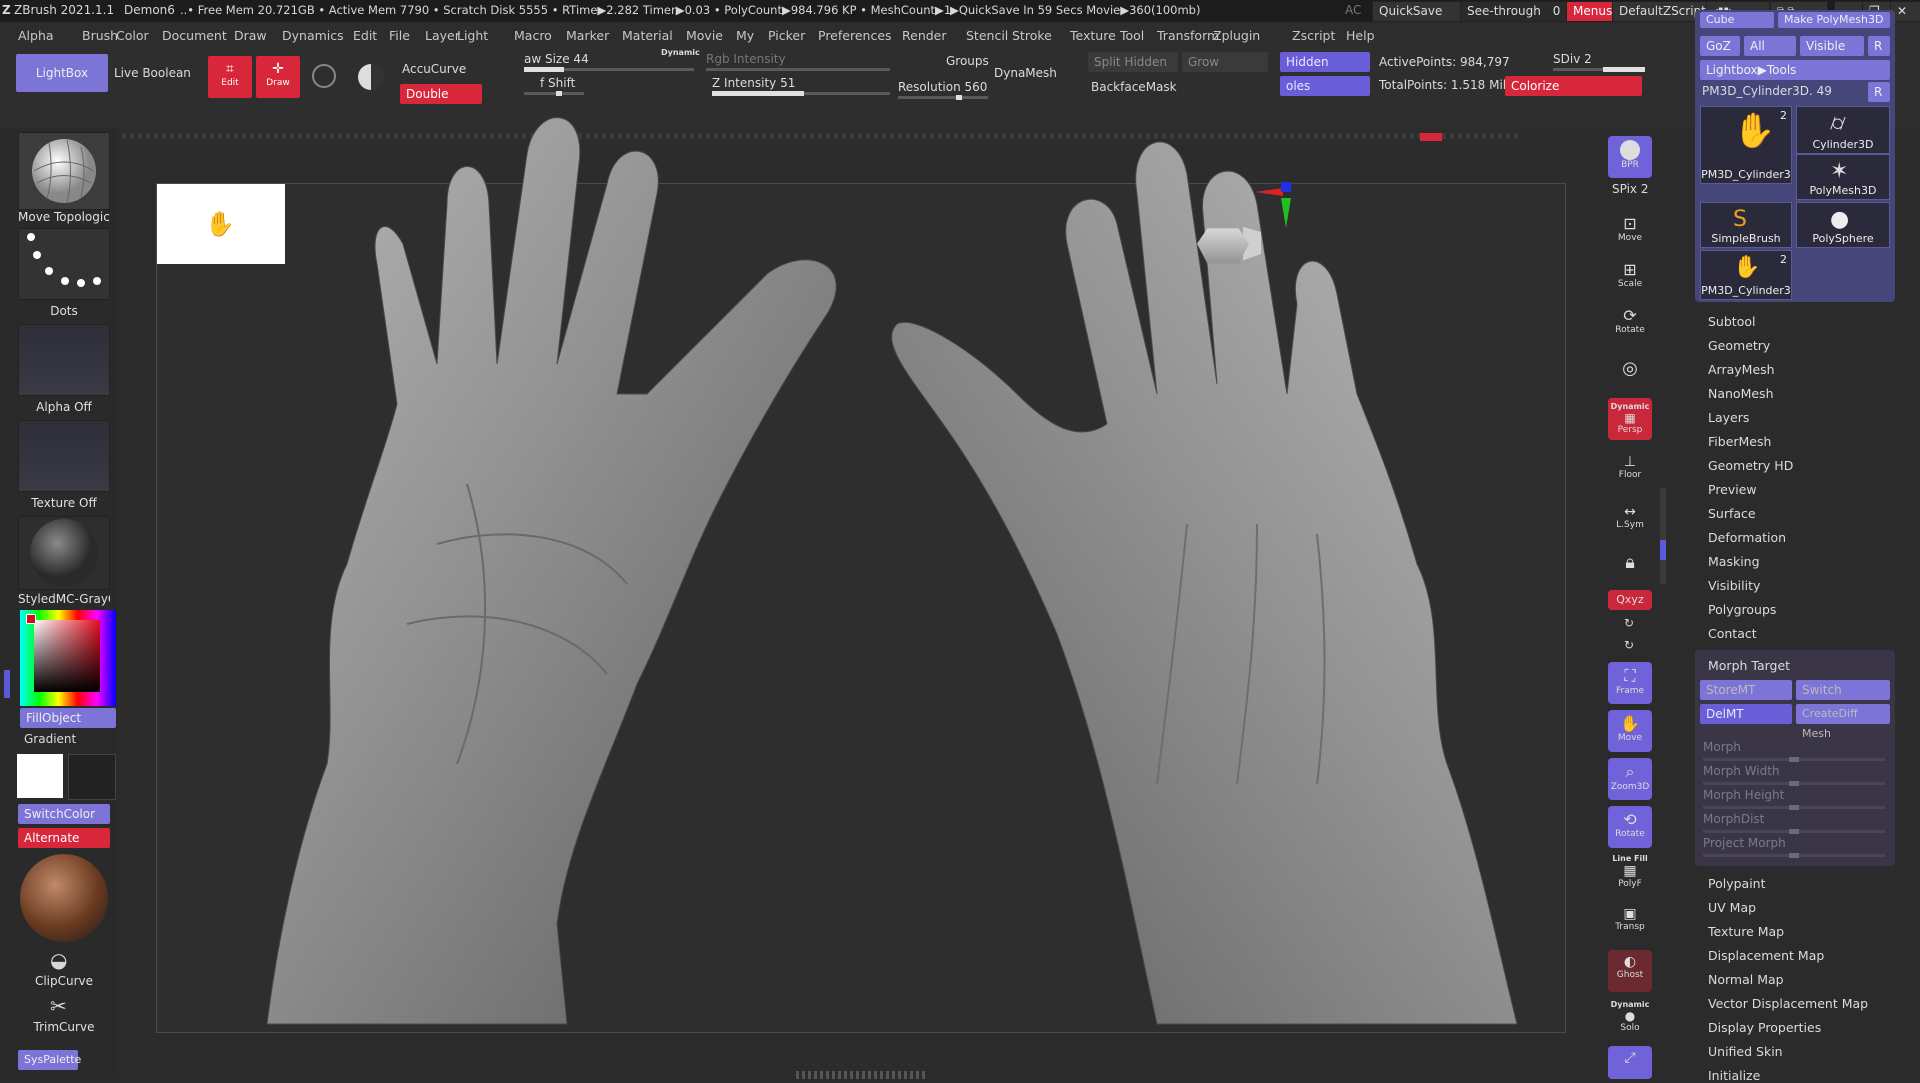  Describe the element at coordinates (861, 1075) in the screenshot. I see `bottom-tray-handle` at that location.